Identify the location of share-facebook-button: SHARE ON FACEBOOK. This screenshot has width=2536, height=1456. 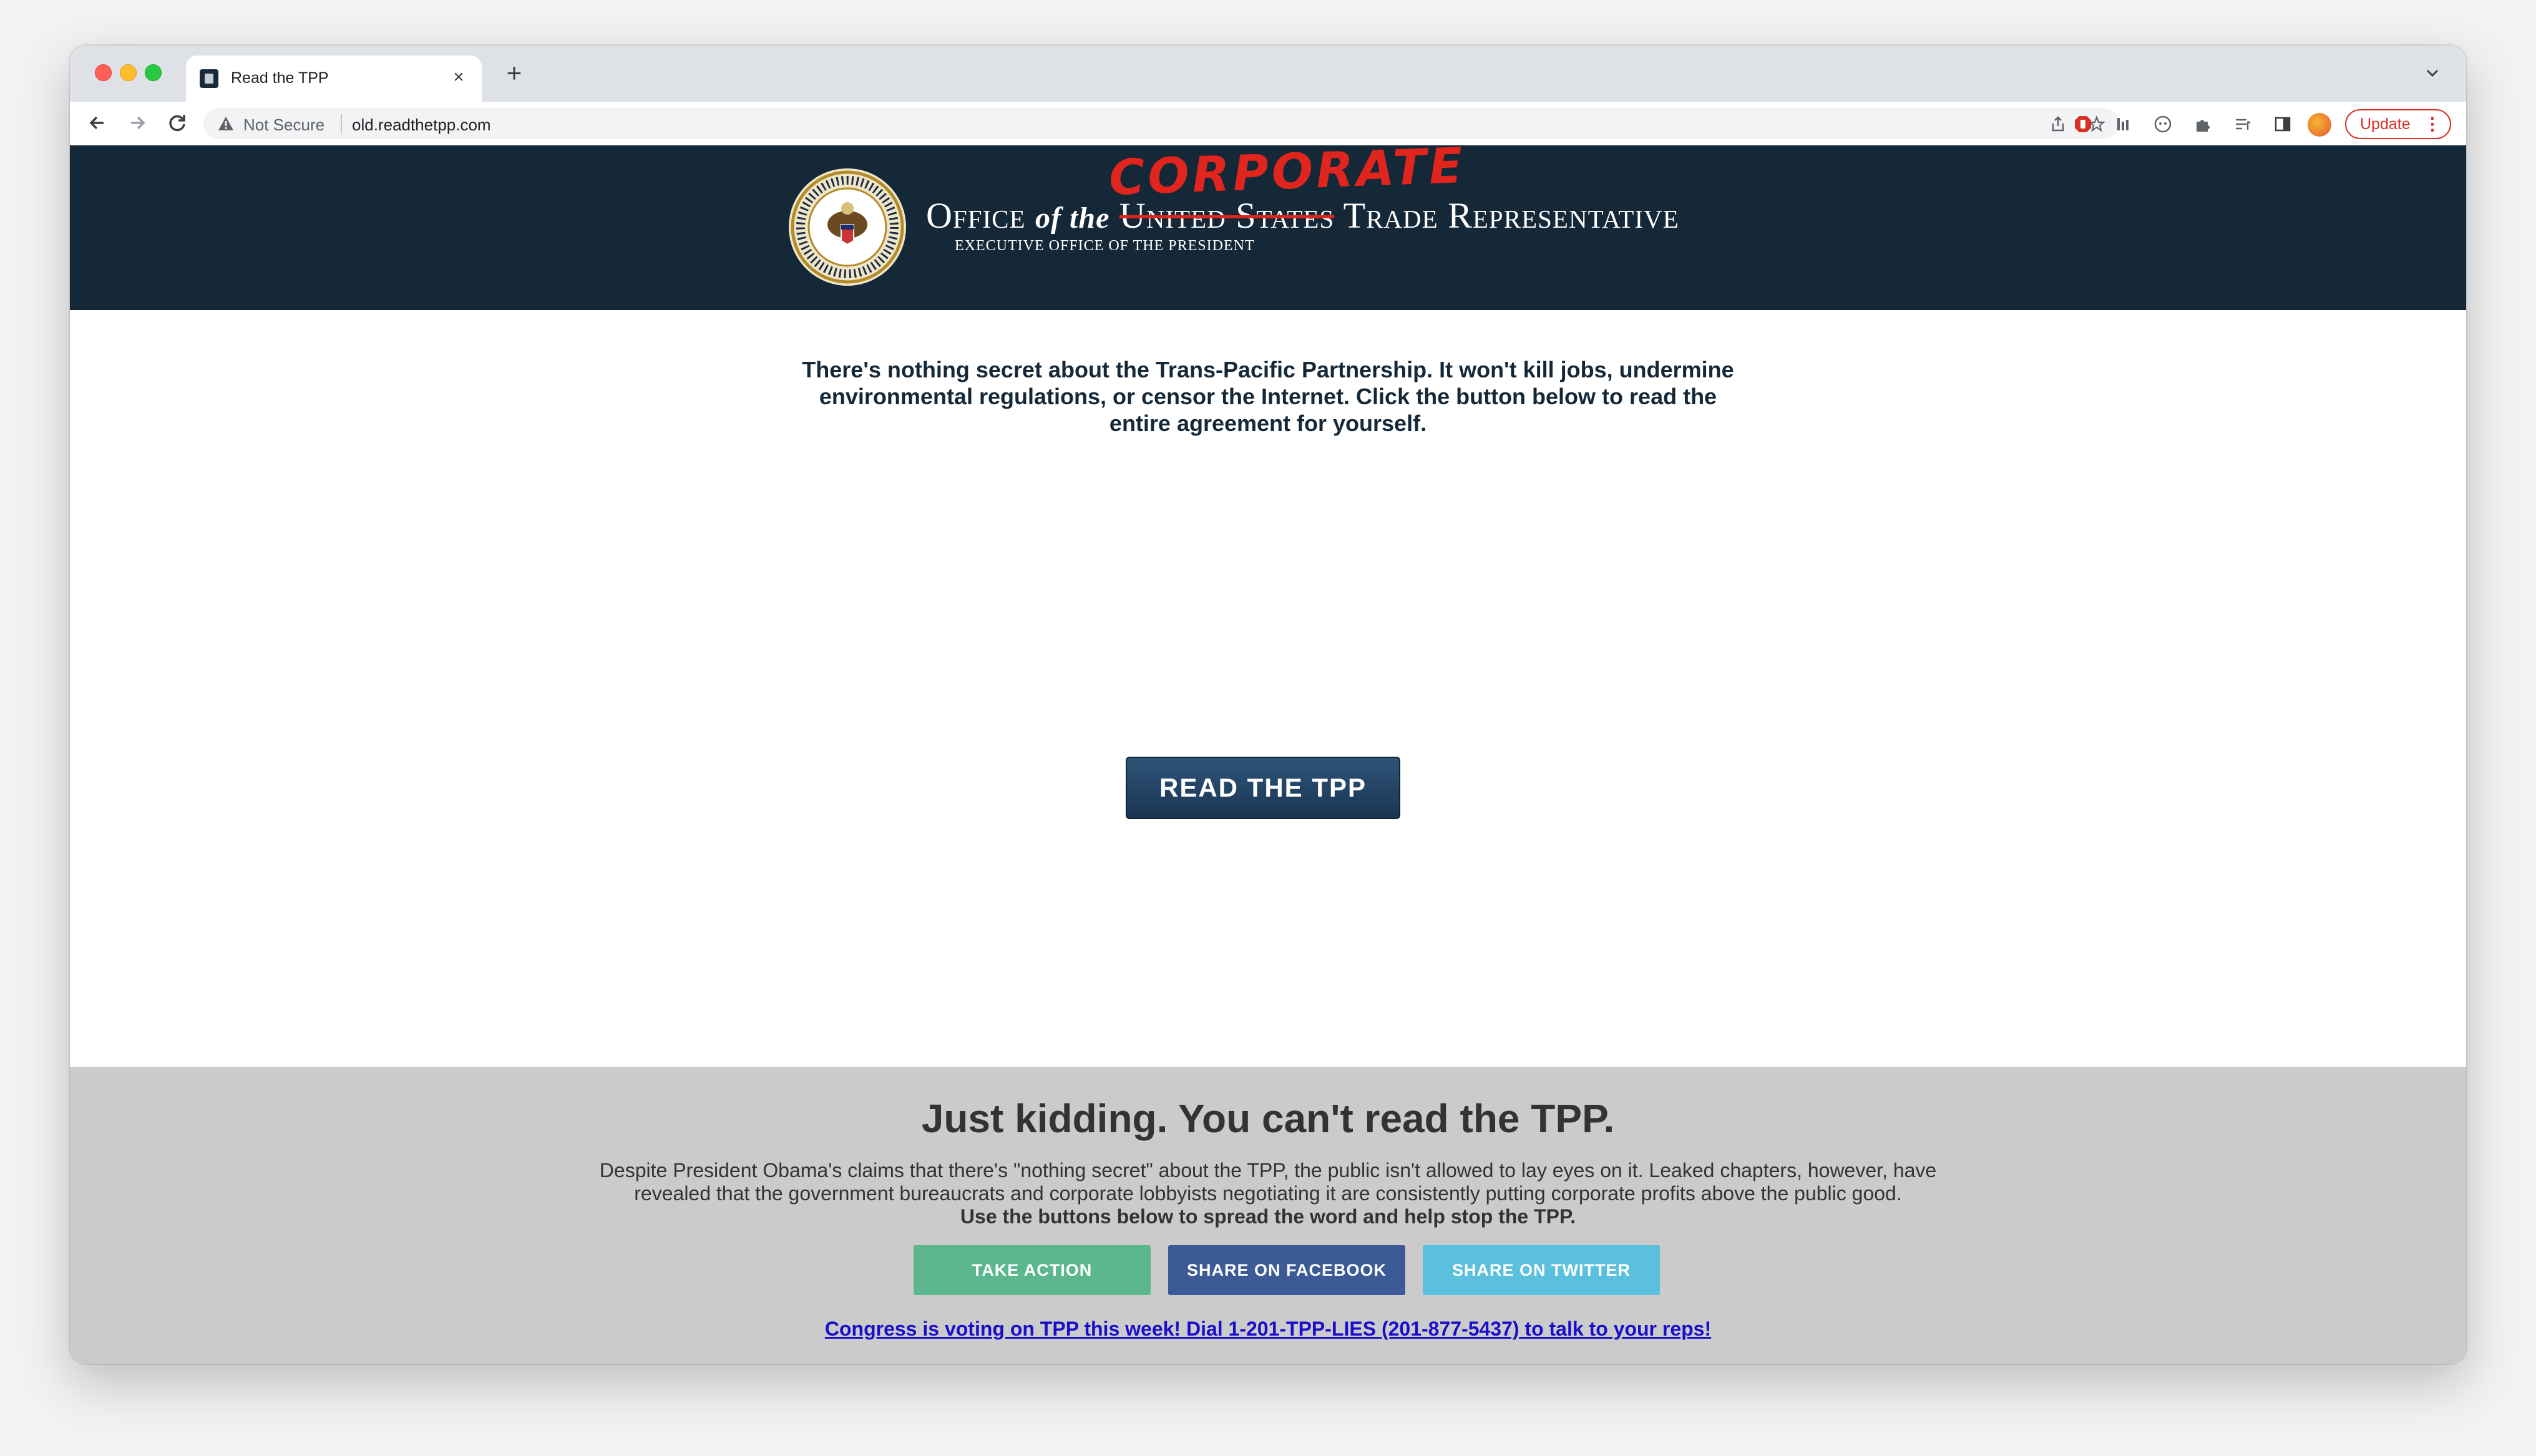
(1286, 1270).